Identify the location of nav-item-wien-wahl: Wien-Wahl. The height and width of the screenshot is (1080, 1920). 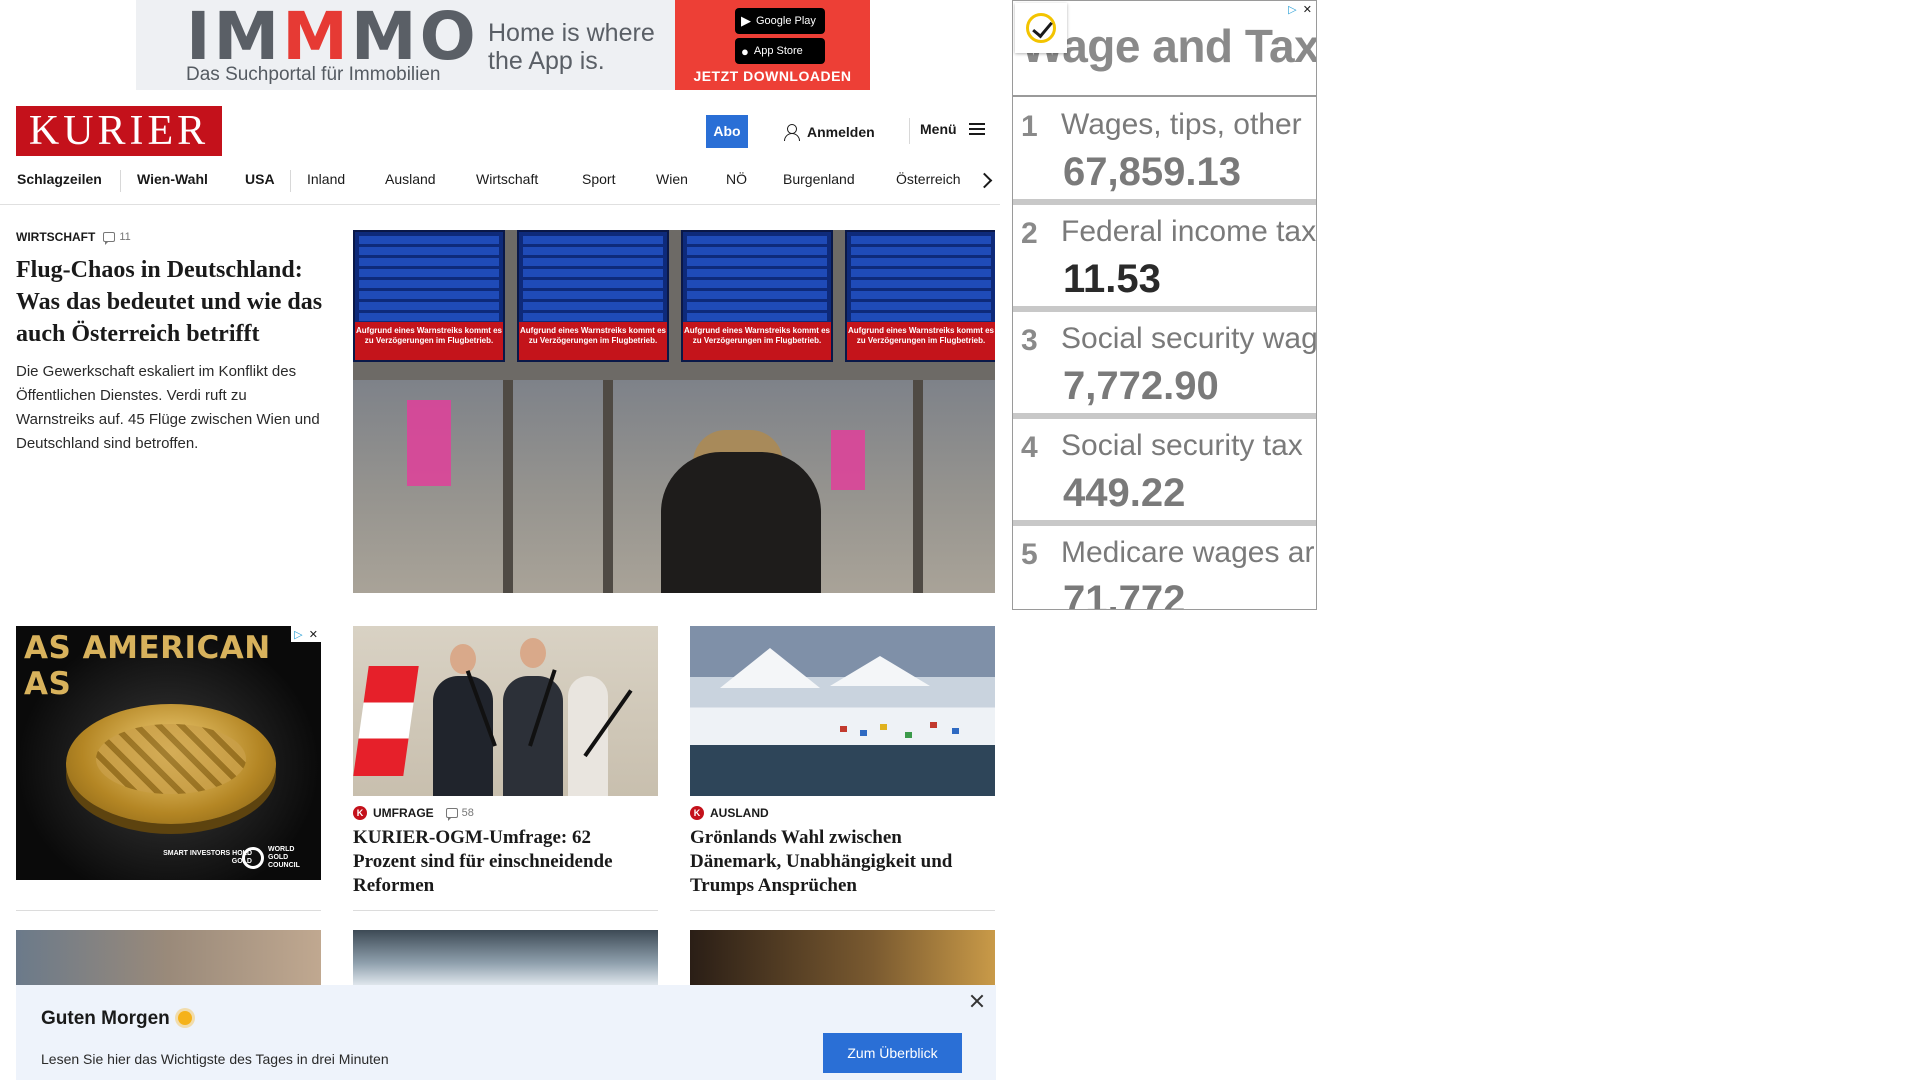
(172, 179).